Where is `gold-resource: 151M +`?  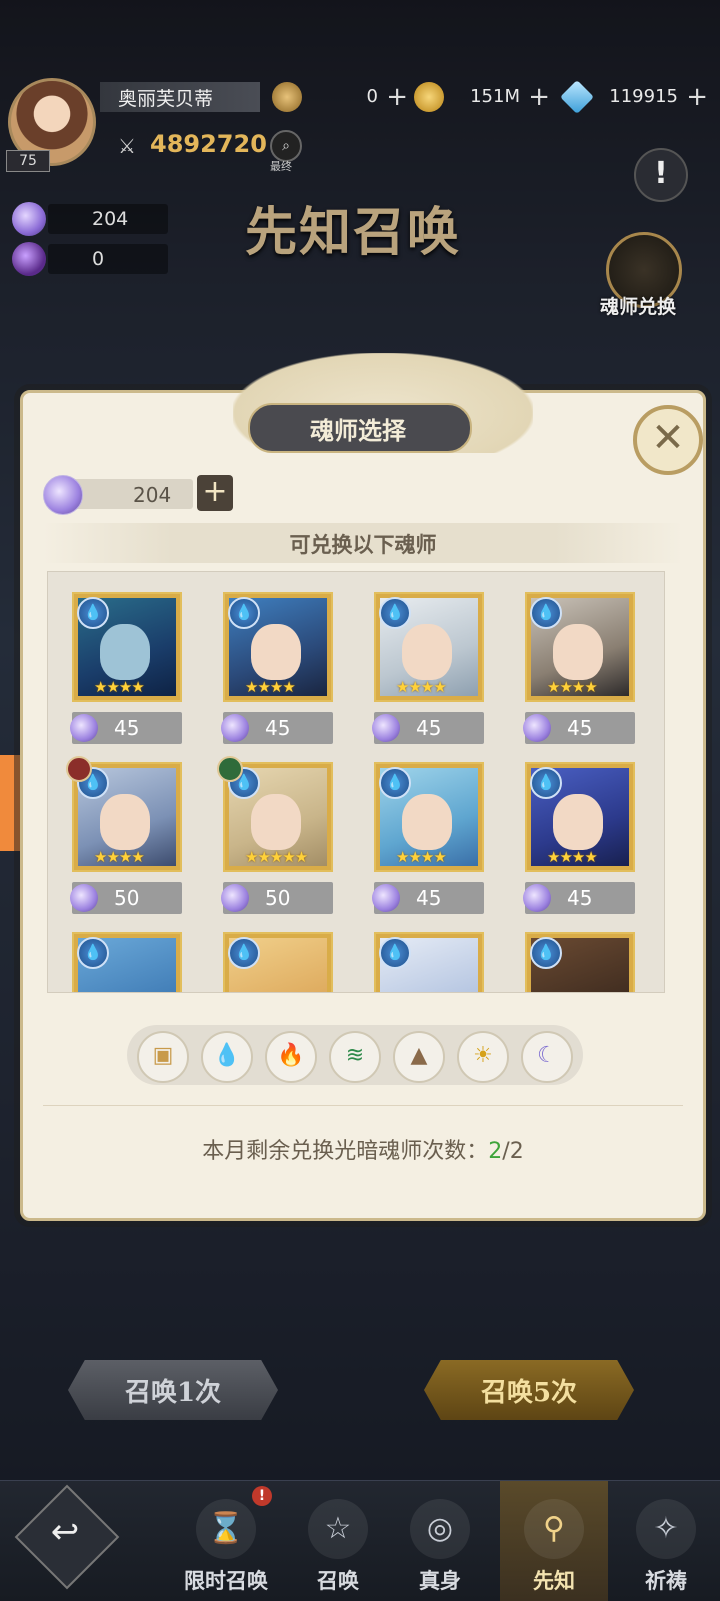
gold-resource: 151M + is located at coordinates (484, 98).